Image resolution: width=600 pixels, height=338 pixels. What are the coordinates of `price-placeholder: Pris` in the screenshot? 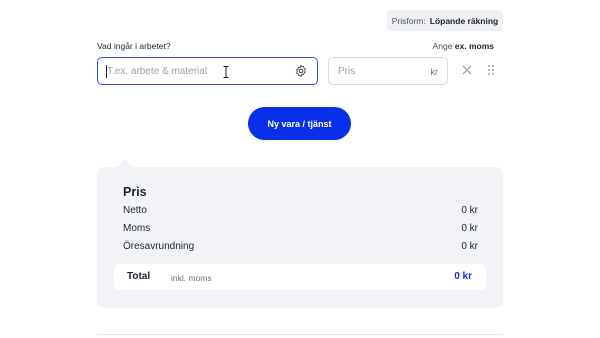 It's located at (347, 71).